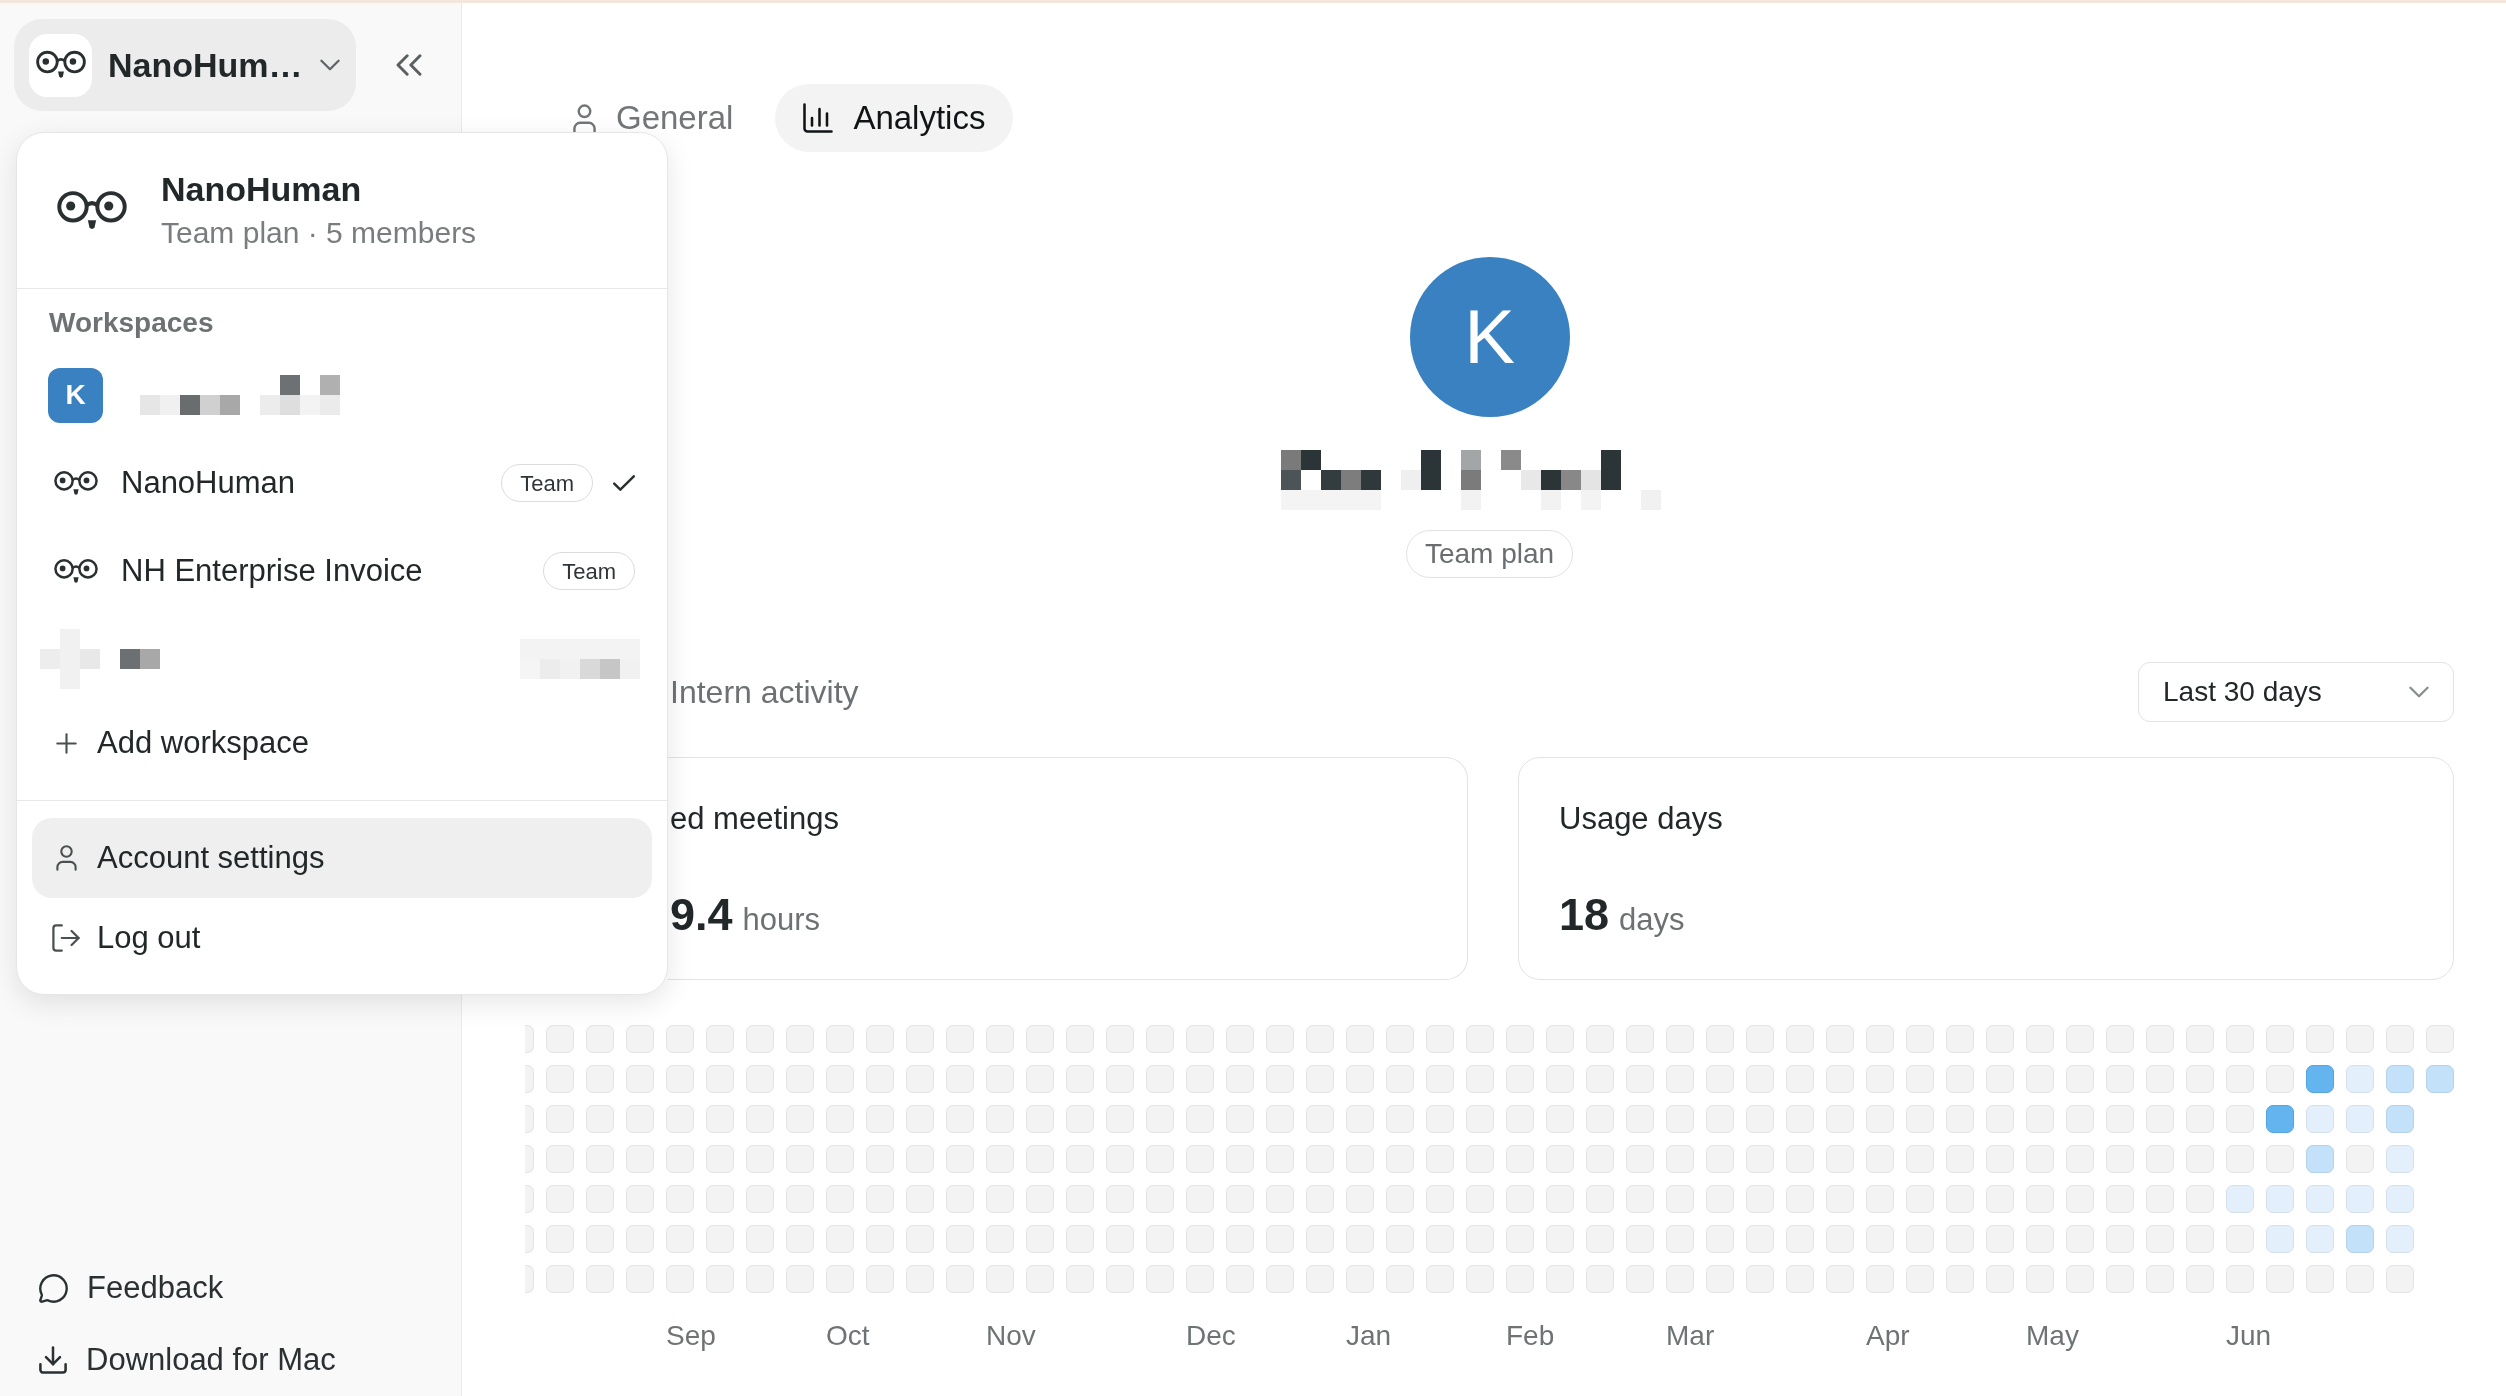 Image resolution: width=2506 pixels, height=1396 pixels. I want to click on month-label: Mar, so click(1690, 1335).